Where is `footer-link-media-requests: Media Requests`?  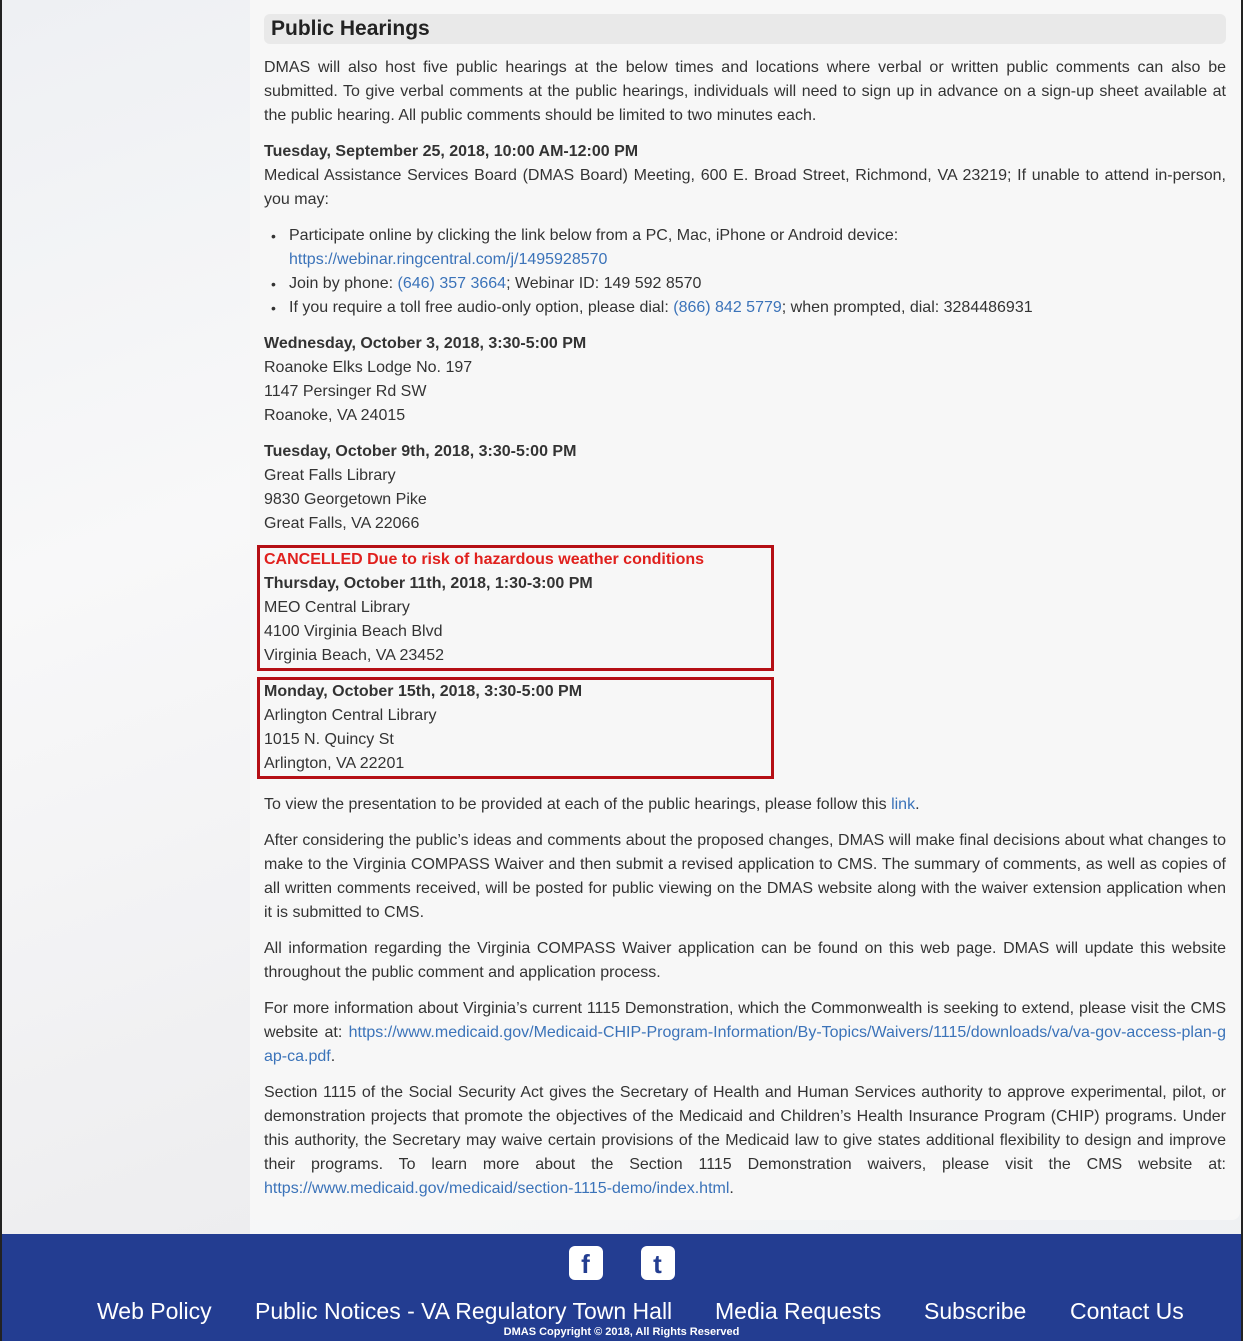
footer-link-media-requests: Media Requests is located at coordinates (798, 1311).